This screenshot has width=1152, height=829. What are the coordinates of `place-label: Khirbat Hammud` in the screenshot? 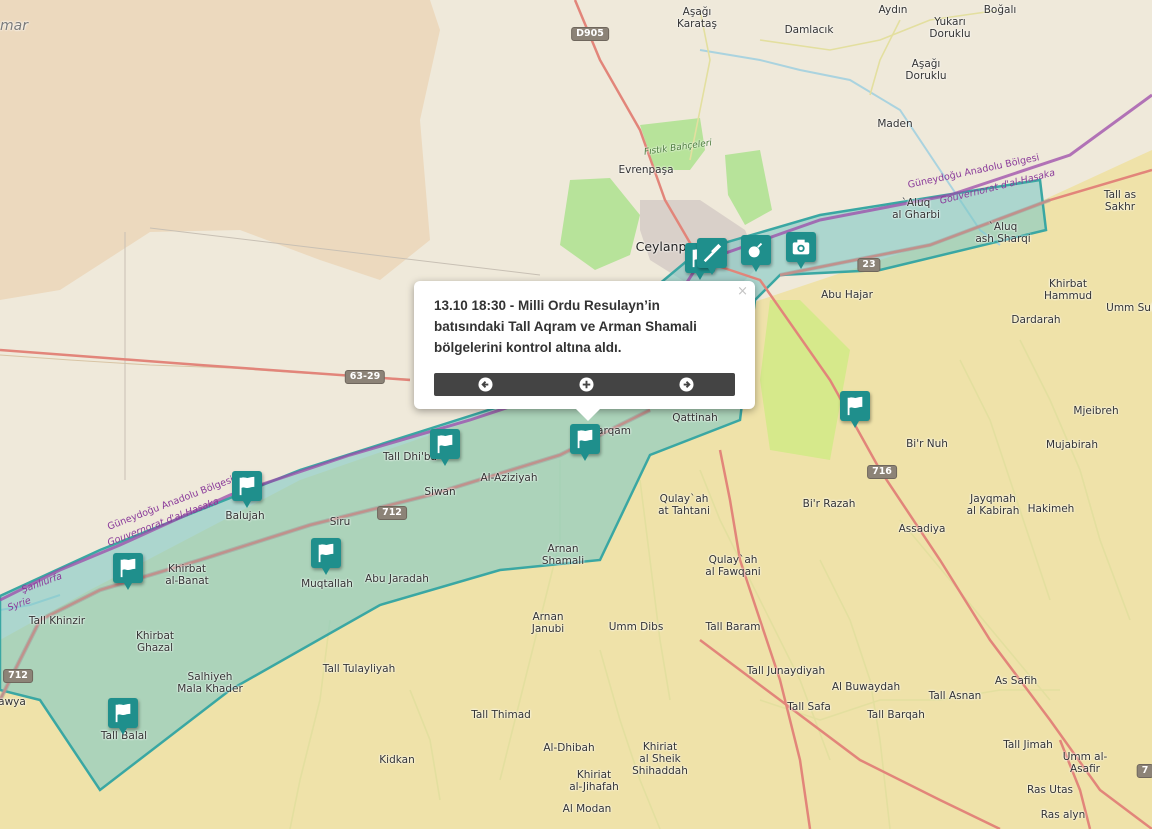 It's located at (1068, 290).